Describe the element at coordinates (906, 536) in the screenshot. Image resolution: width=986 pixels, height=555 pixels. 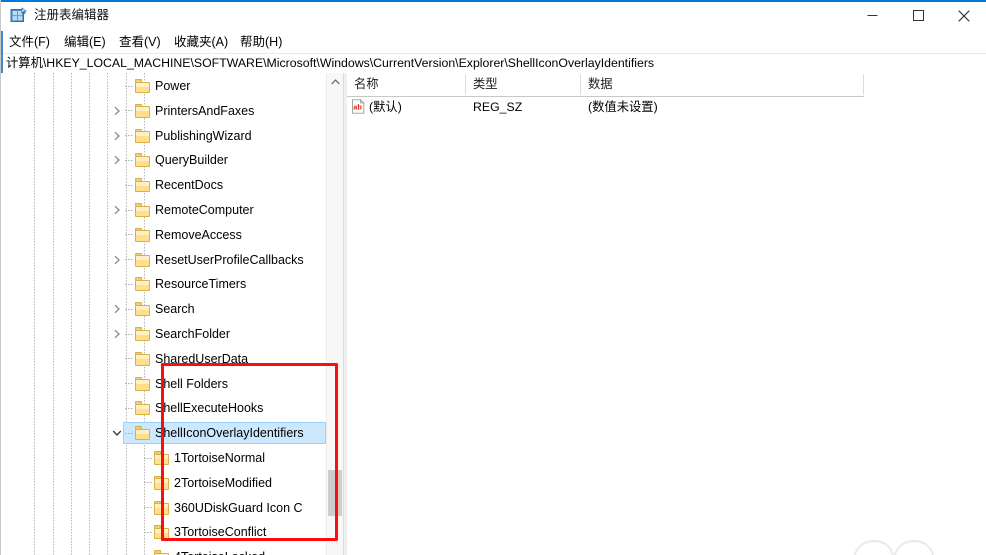
I see `watermark-logo` at that location.